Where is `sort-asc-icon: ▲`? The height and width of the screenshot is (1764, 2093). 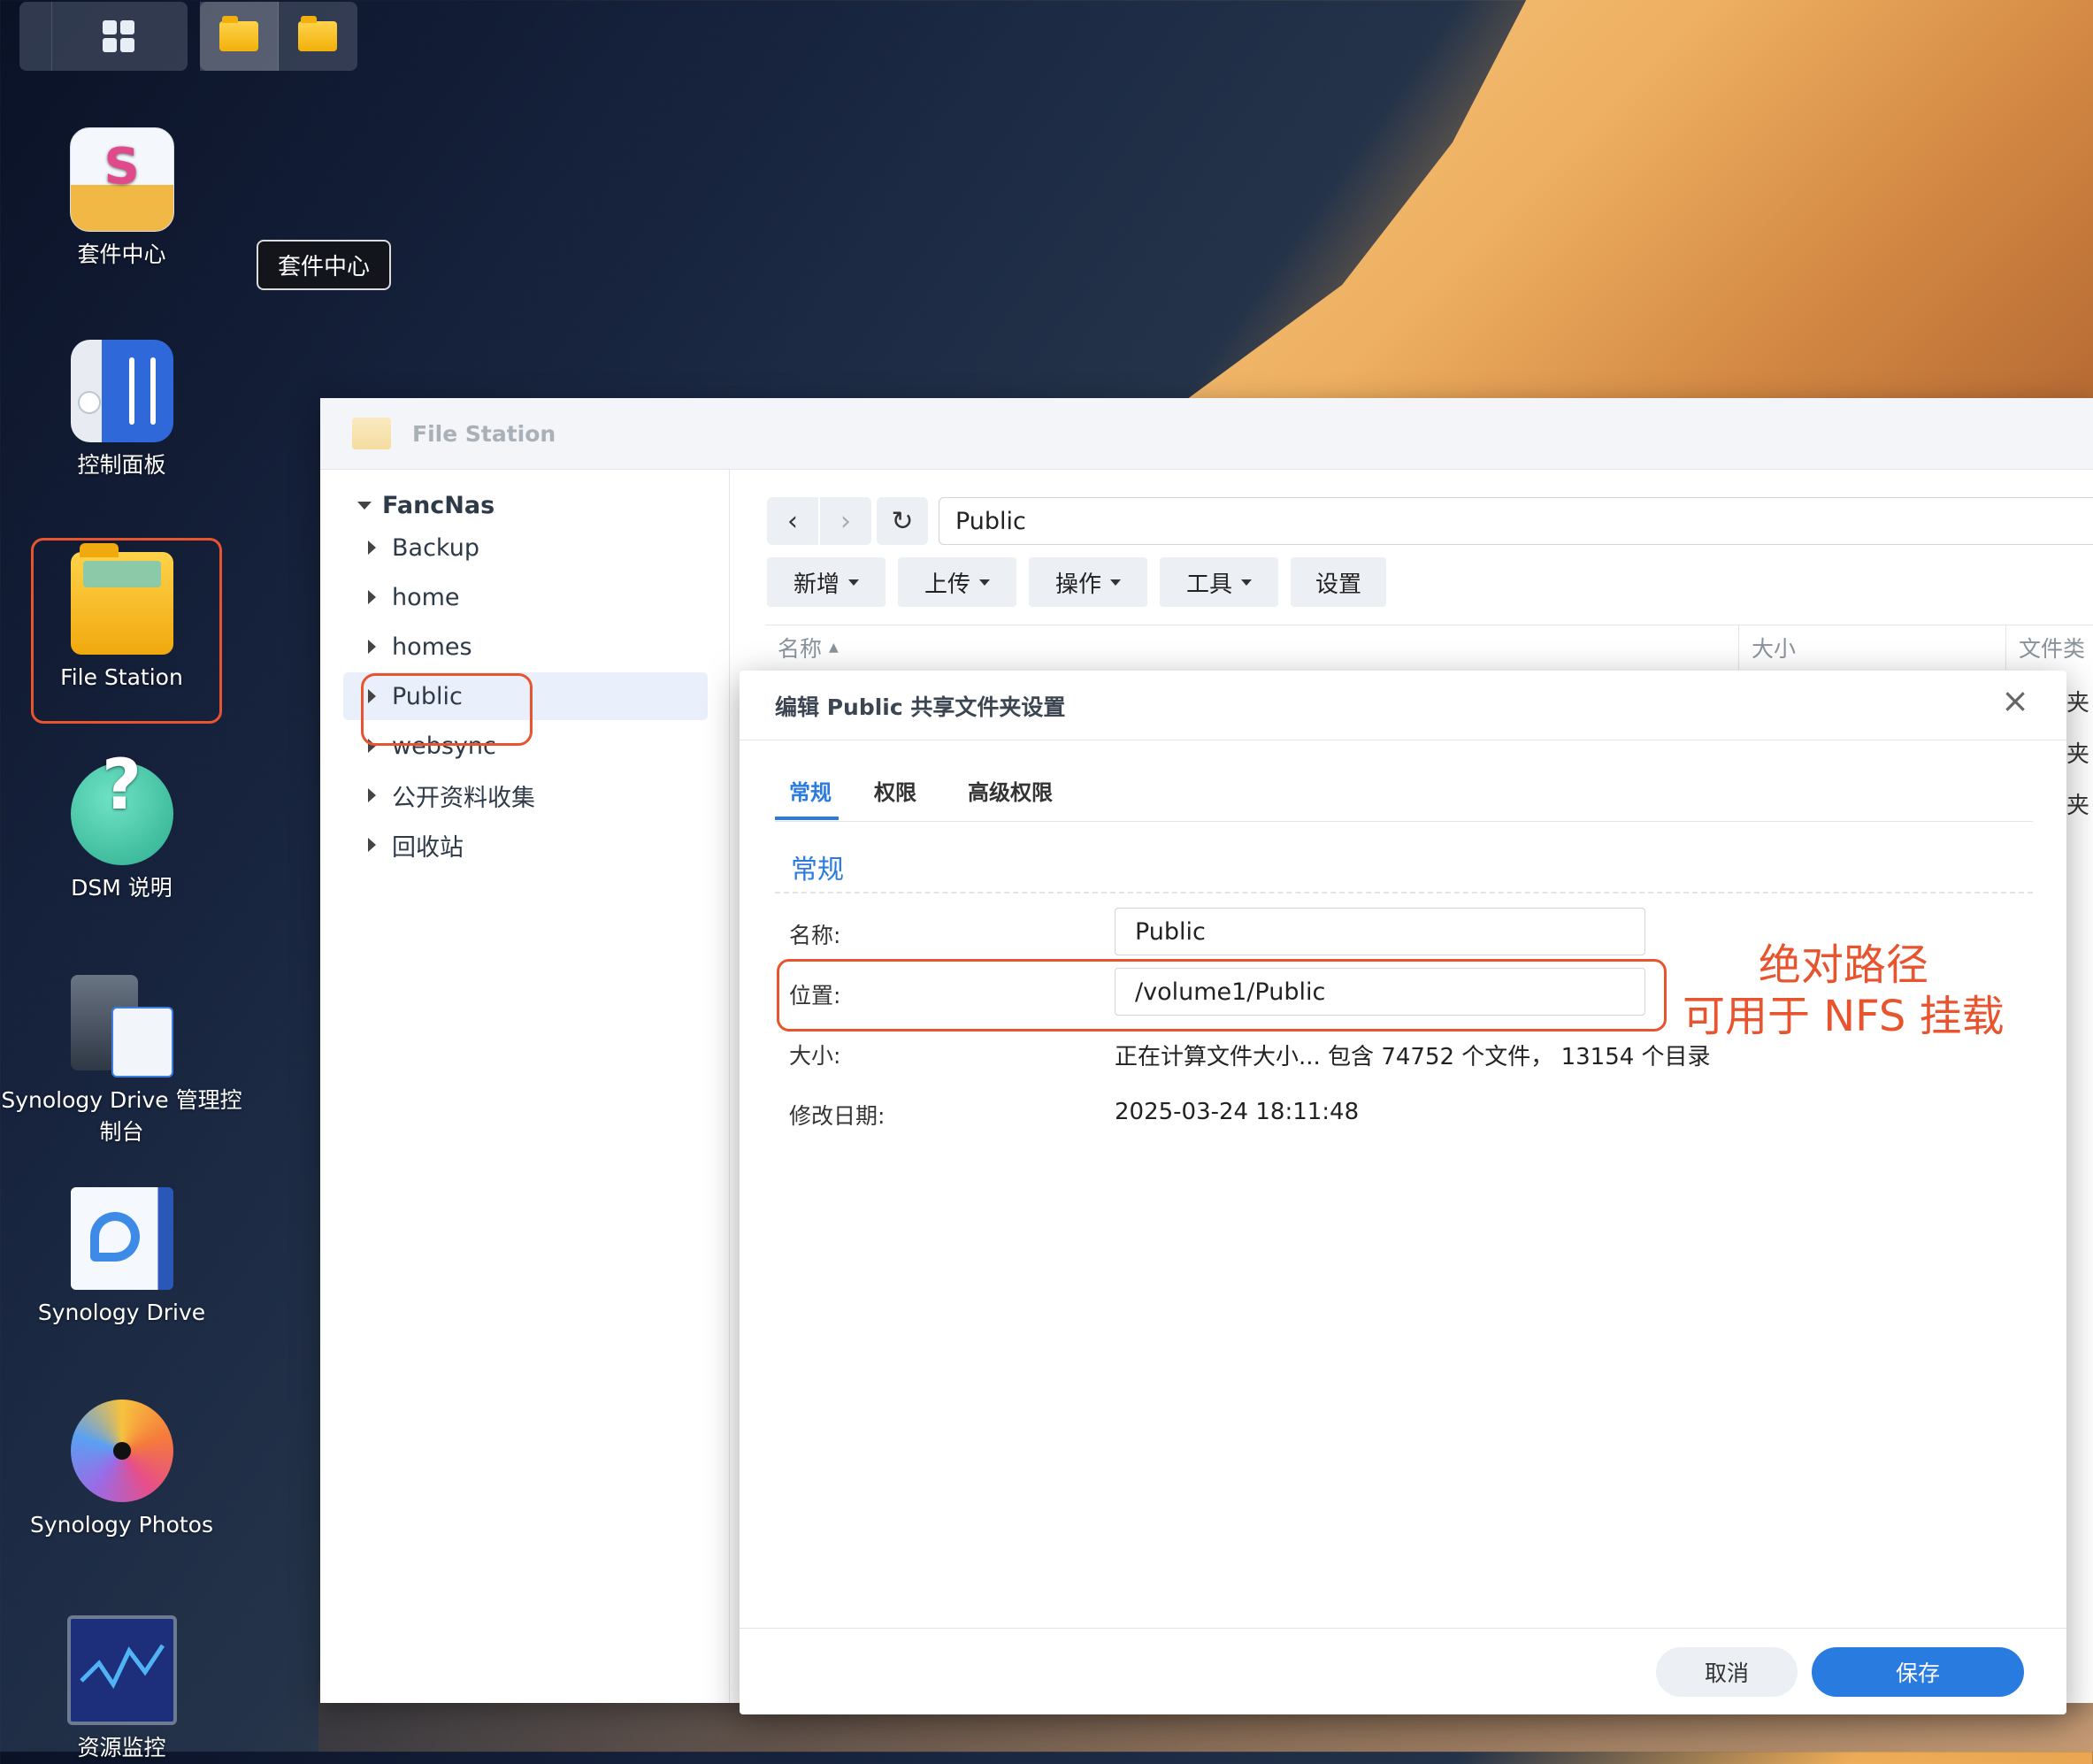 sort-asc-icon: ▲ is located at coordinates (834, 647).